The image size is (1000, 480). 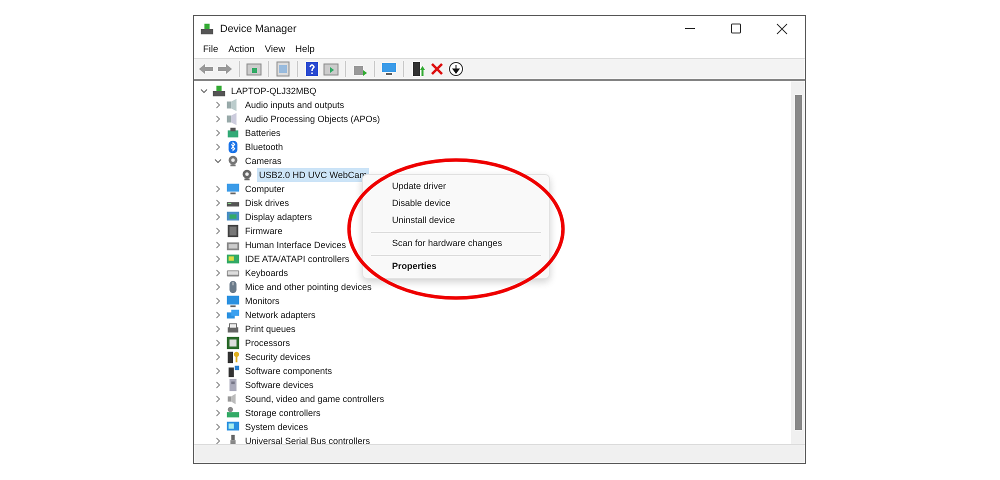 I want to click on tree-item: Mice and other pointing devices, so click(x=308, y=287).